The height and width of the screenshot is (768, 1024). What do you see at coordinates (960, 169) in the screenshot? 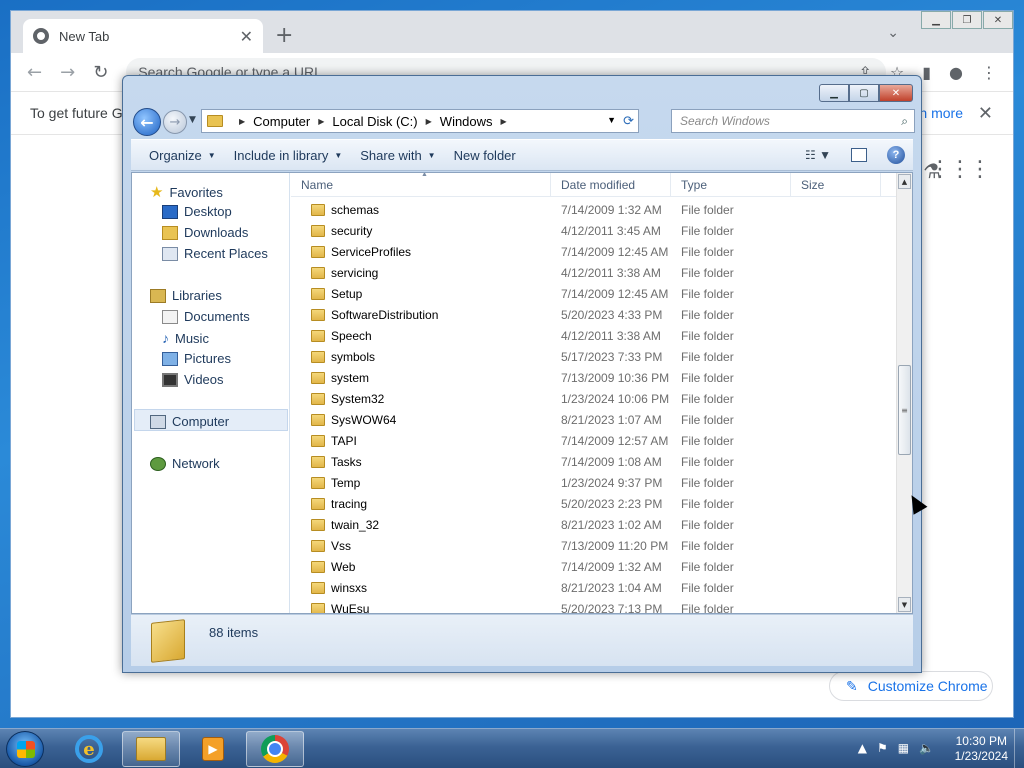
I see `google-apps-grid-icon: ⋮⋮⋮` at bounding box center [960, 169].